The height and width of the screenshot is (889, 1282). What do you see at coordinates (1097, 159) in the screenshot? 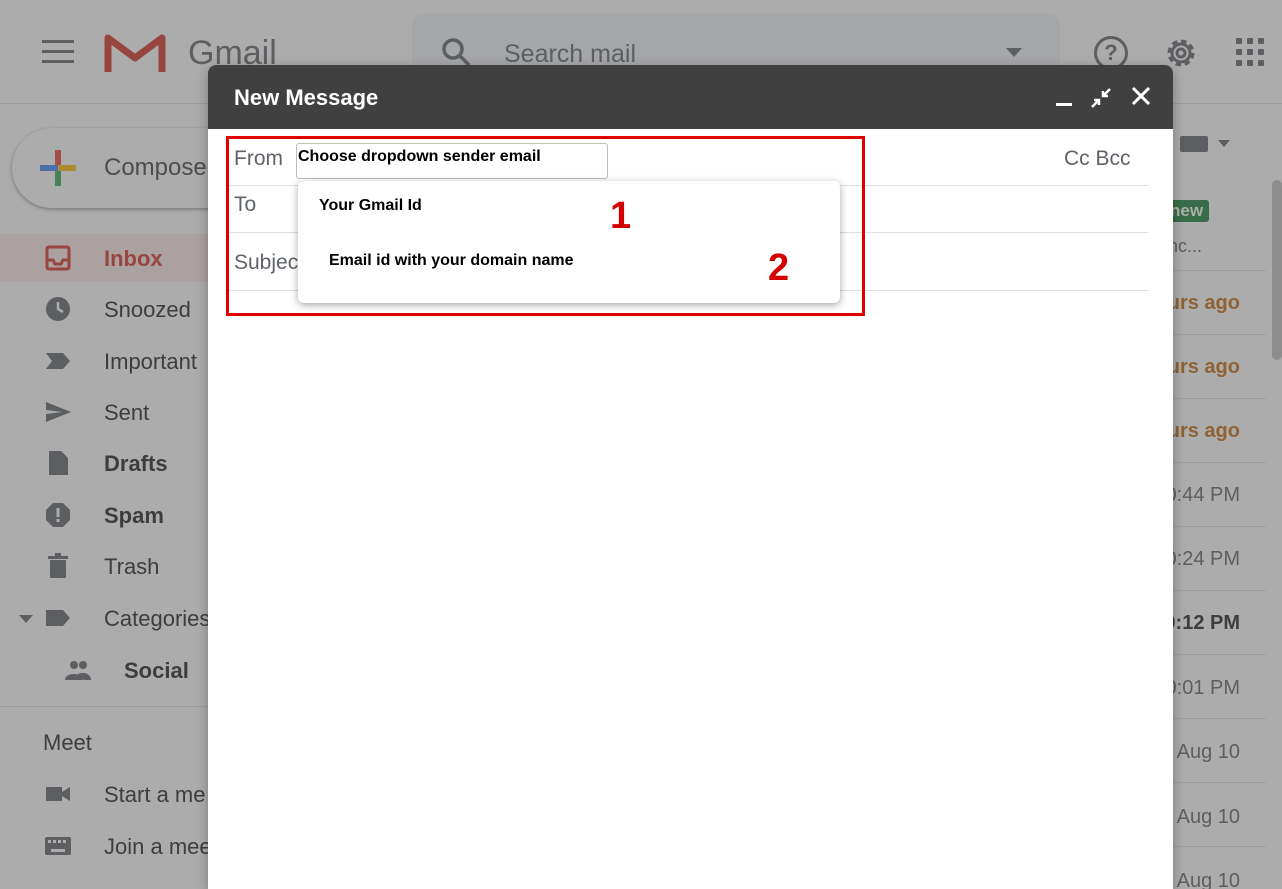
I see `cc-bcc-link: Cc Bcc` at bounding box center [1097, 159].